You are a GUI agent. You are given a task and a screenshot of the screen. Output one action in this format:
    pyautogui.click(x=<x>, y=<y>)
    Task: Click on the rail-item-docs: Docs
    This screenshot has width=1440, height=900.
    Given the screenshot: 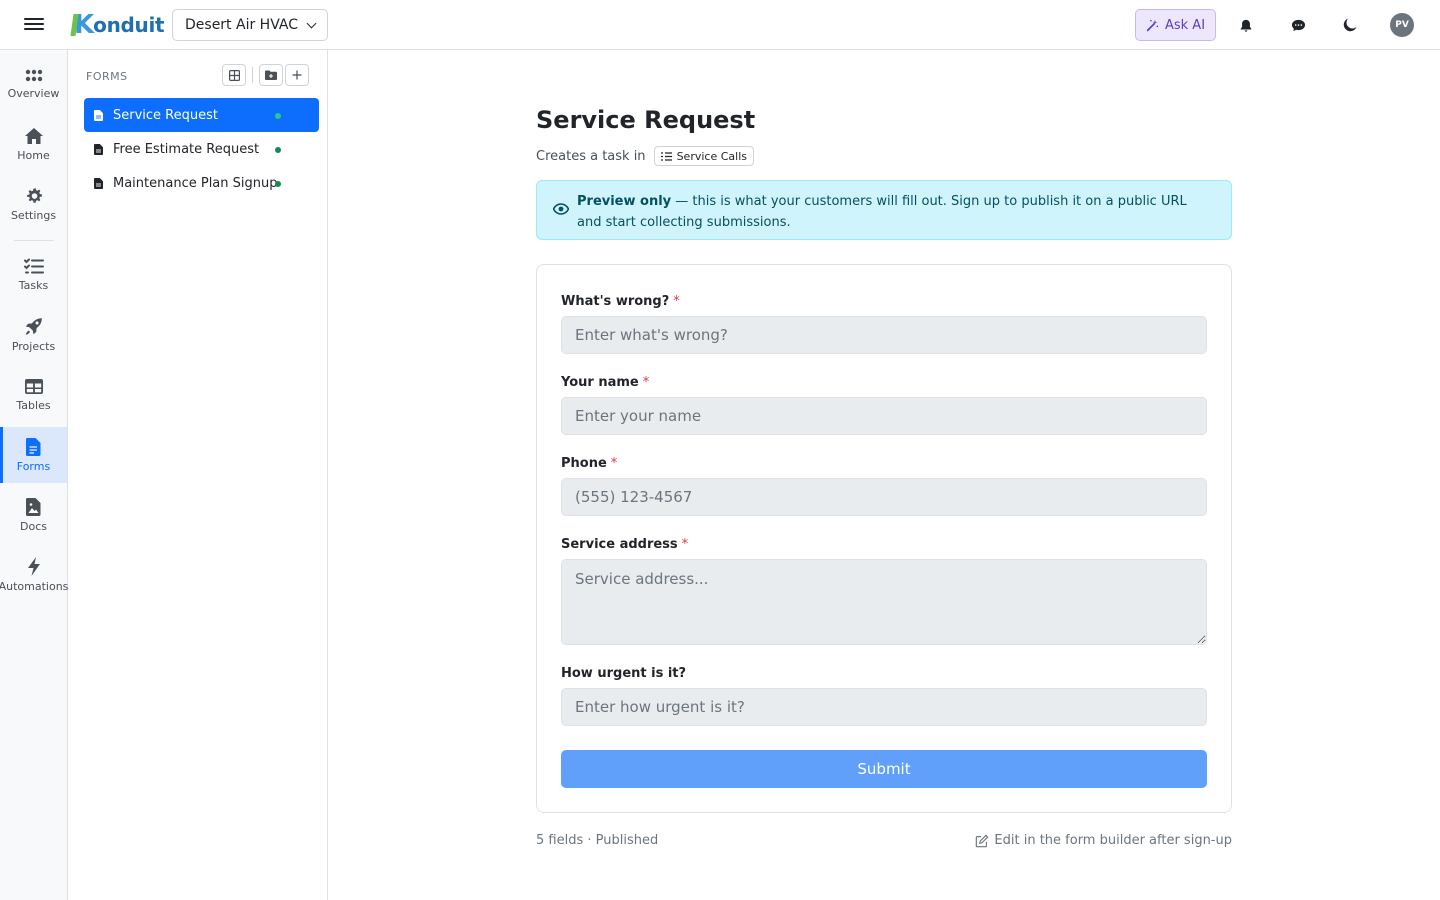 What is the action you would take?
    pyautogui.click(x=33, y=515)
    